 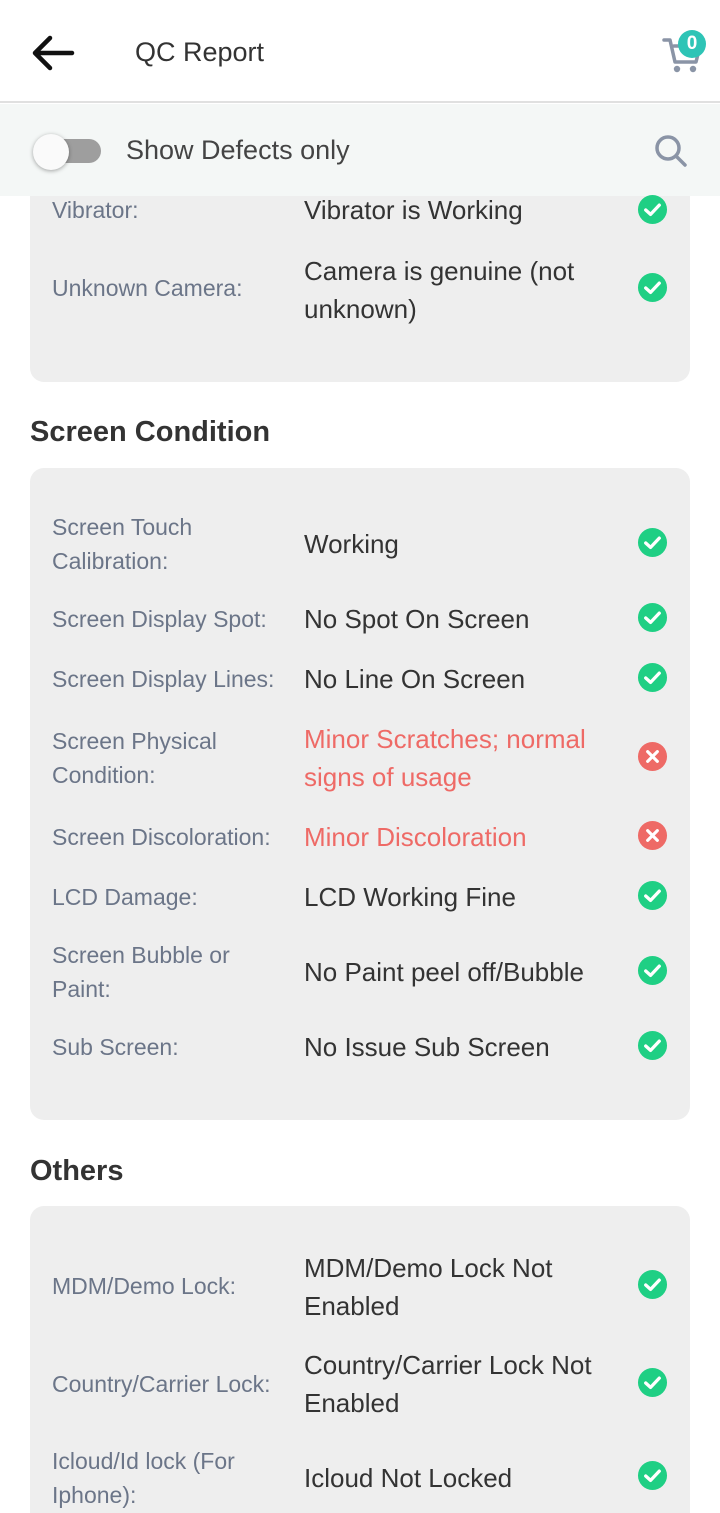 I want to click on row-value: Vibrator is Working, so click(x=413, y=210).